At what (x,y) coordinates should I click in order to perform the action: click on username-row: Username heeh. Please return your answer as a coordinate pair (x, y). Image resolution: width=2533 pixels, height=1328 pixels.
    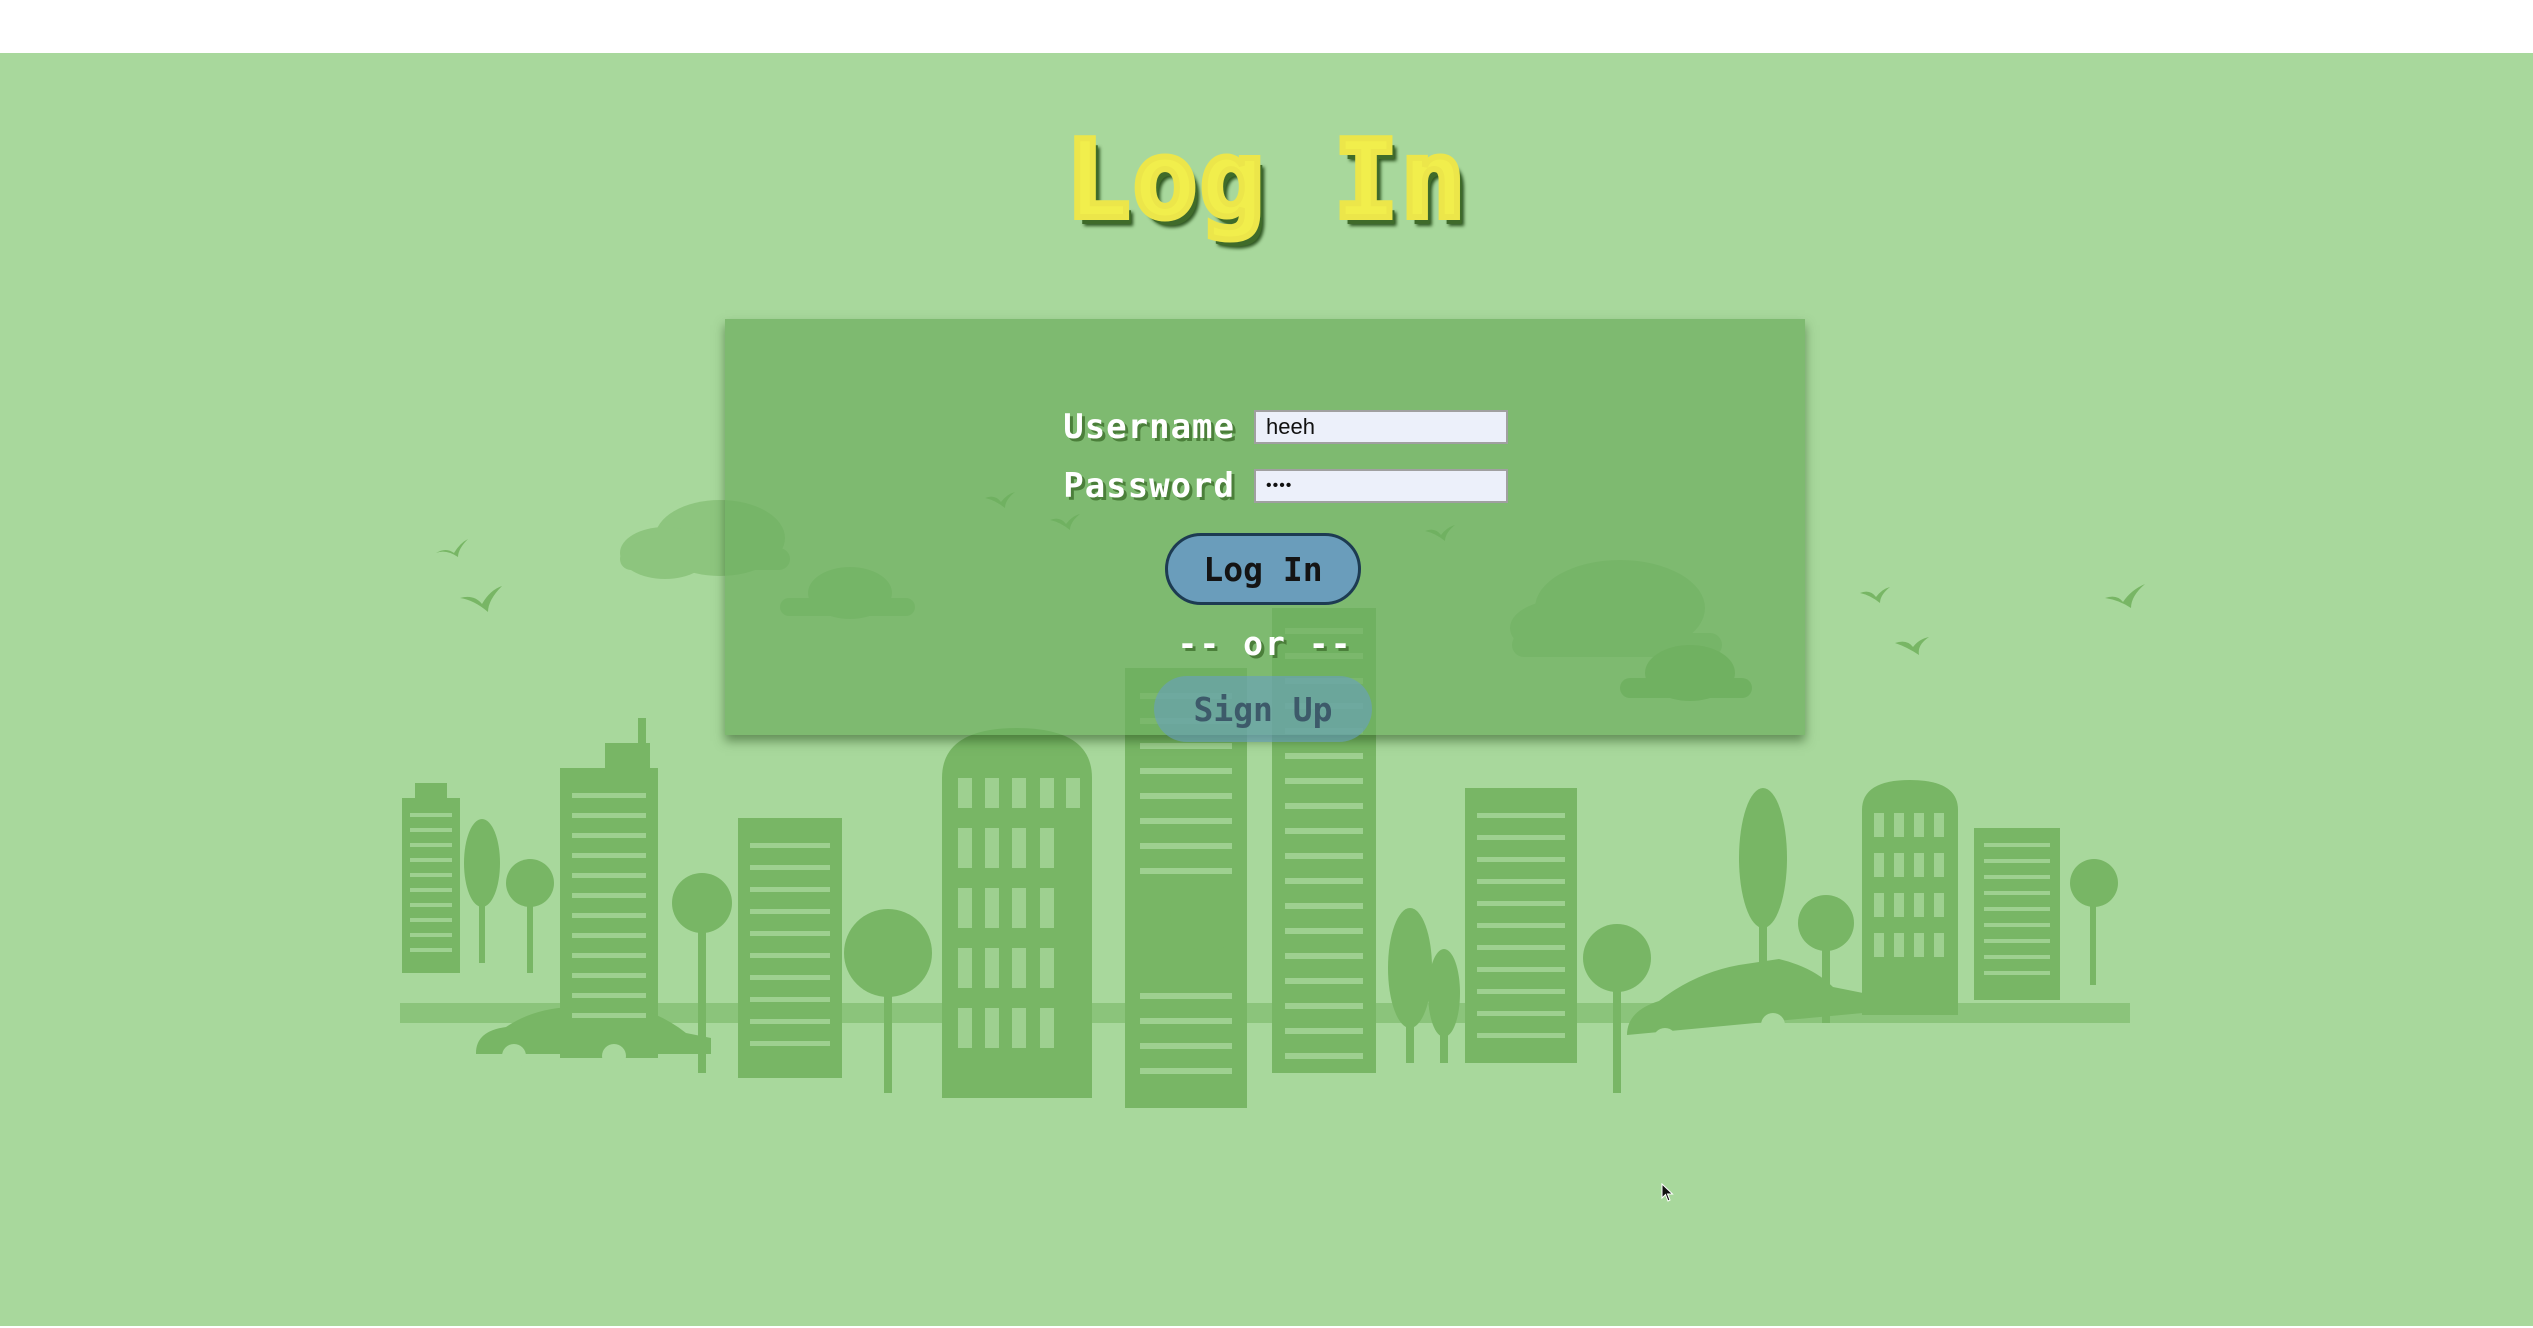
    Looking at the image, I should click on (1265, 427).